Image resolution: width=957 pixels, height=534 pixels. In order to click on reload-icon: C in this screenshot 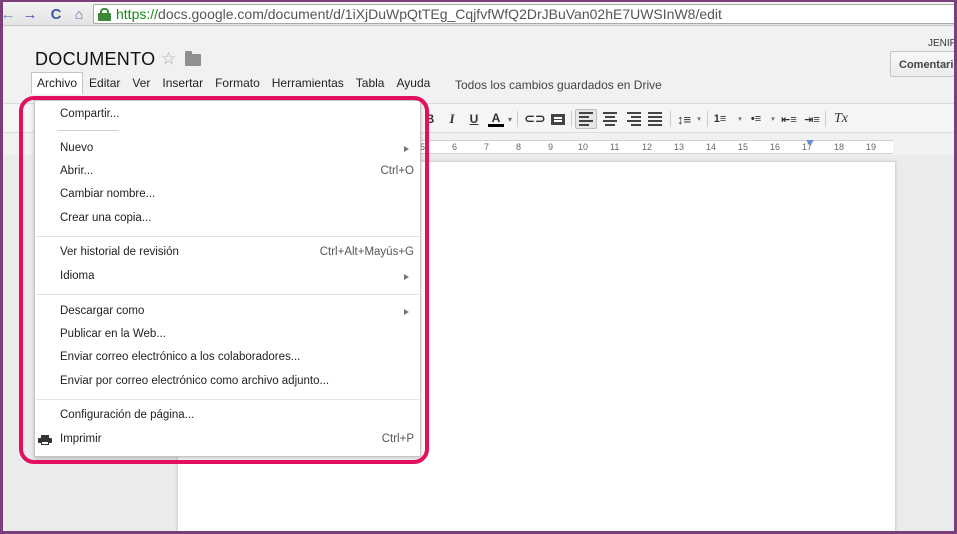, I will do `click(56, 14)`.